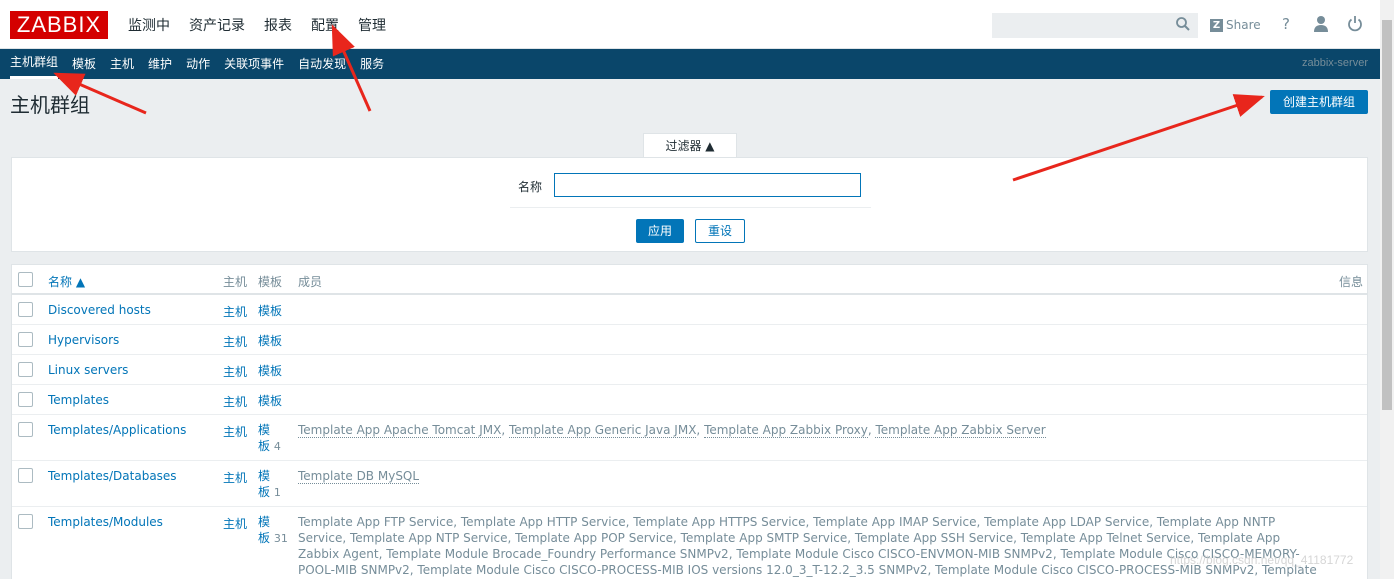 The height and width of the screenshot is (579, 1394). I want to click on share-label: Share, so click(1243, 25).